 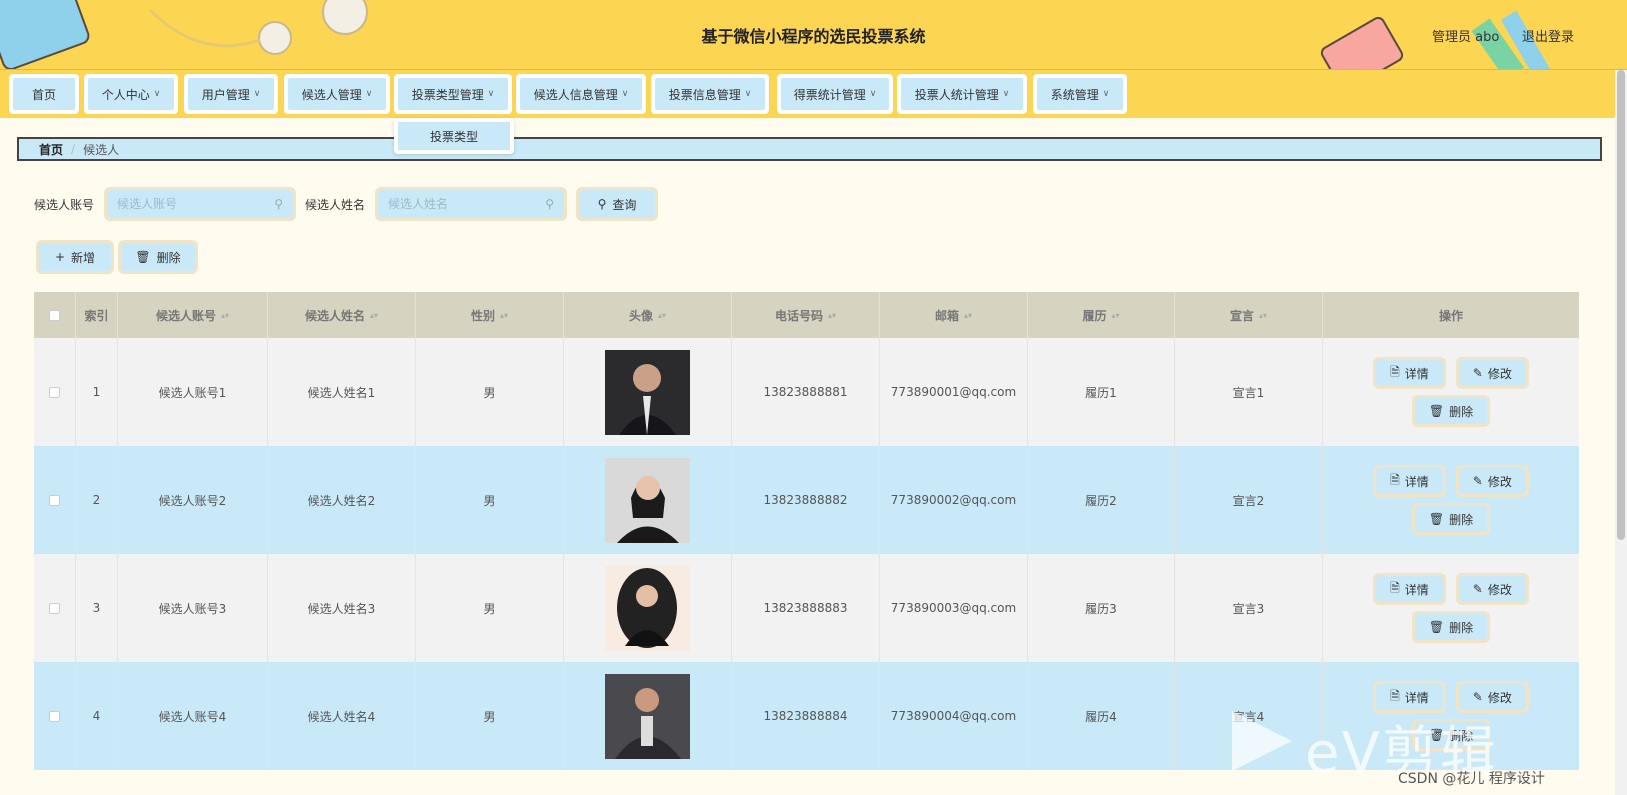 I want to click on column-header-avatar: 头像 ▴▾, so click(x=648, y=315).